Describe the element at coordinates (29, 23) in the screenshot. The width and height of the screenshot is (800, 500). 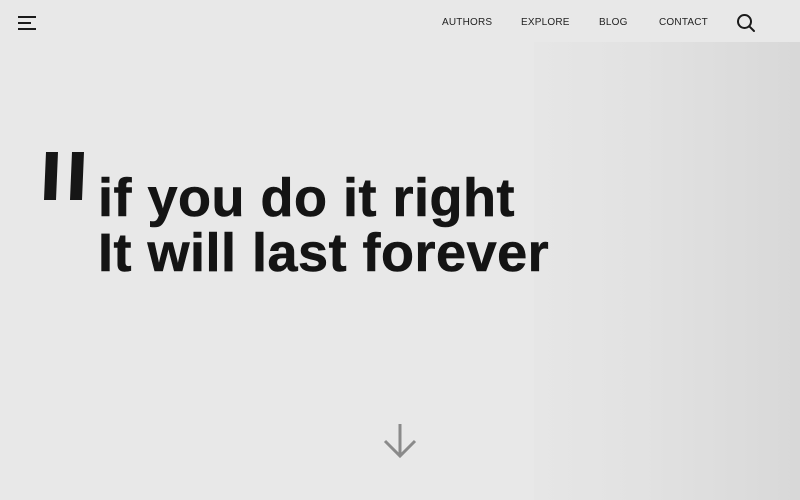
I see `hamburger-menu-icon` at that location.